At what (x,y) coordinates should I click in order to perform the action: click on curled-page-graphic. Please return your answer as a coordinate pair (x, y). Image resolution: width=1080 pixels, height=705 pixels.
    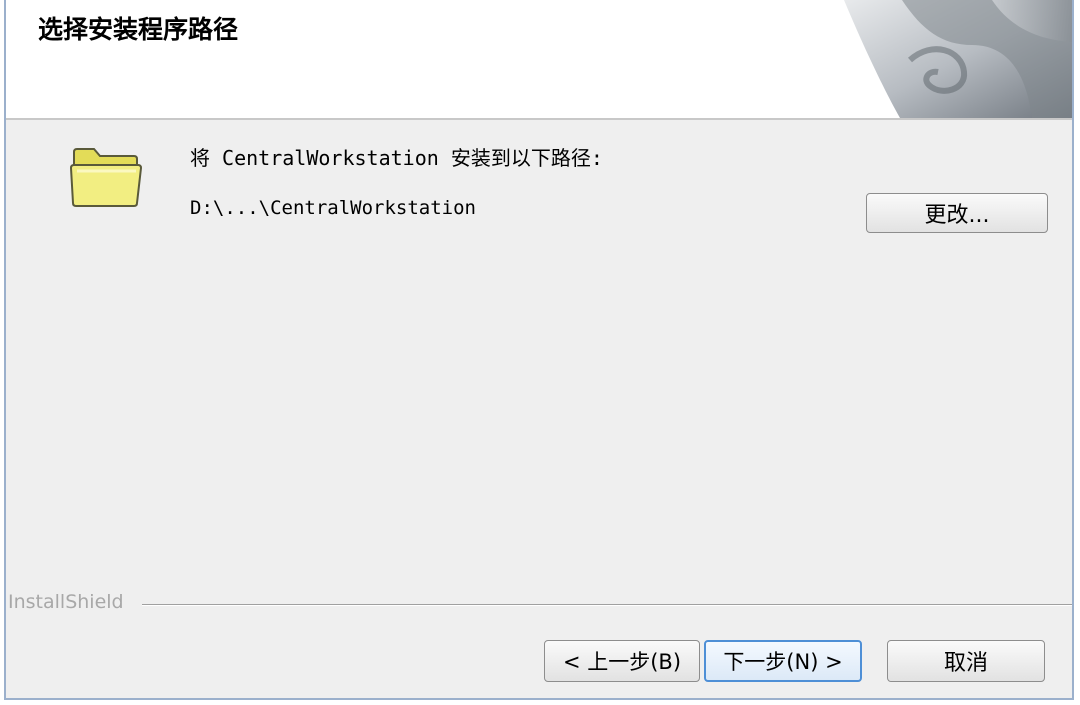
    Looking at the image, I should click on (958, 59).